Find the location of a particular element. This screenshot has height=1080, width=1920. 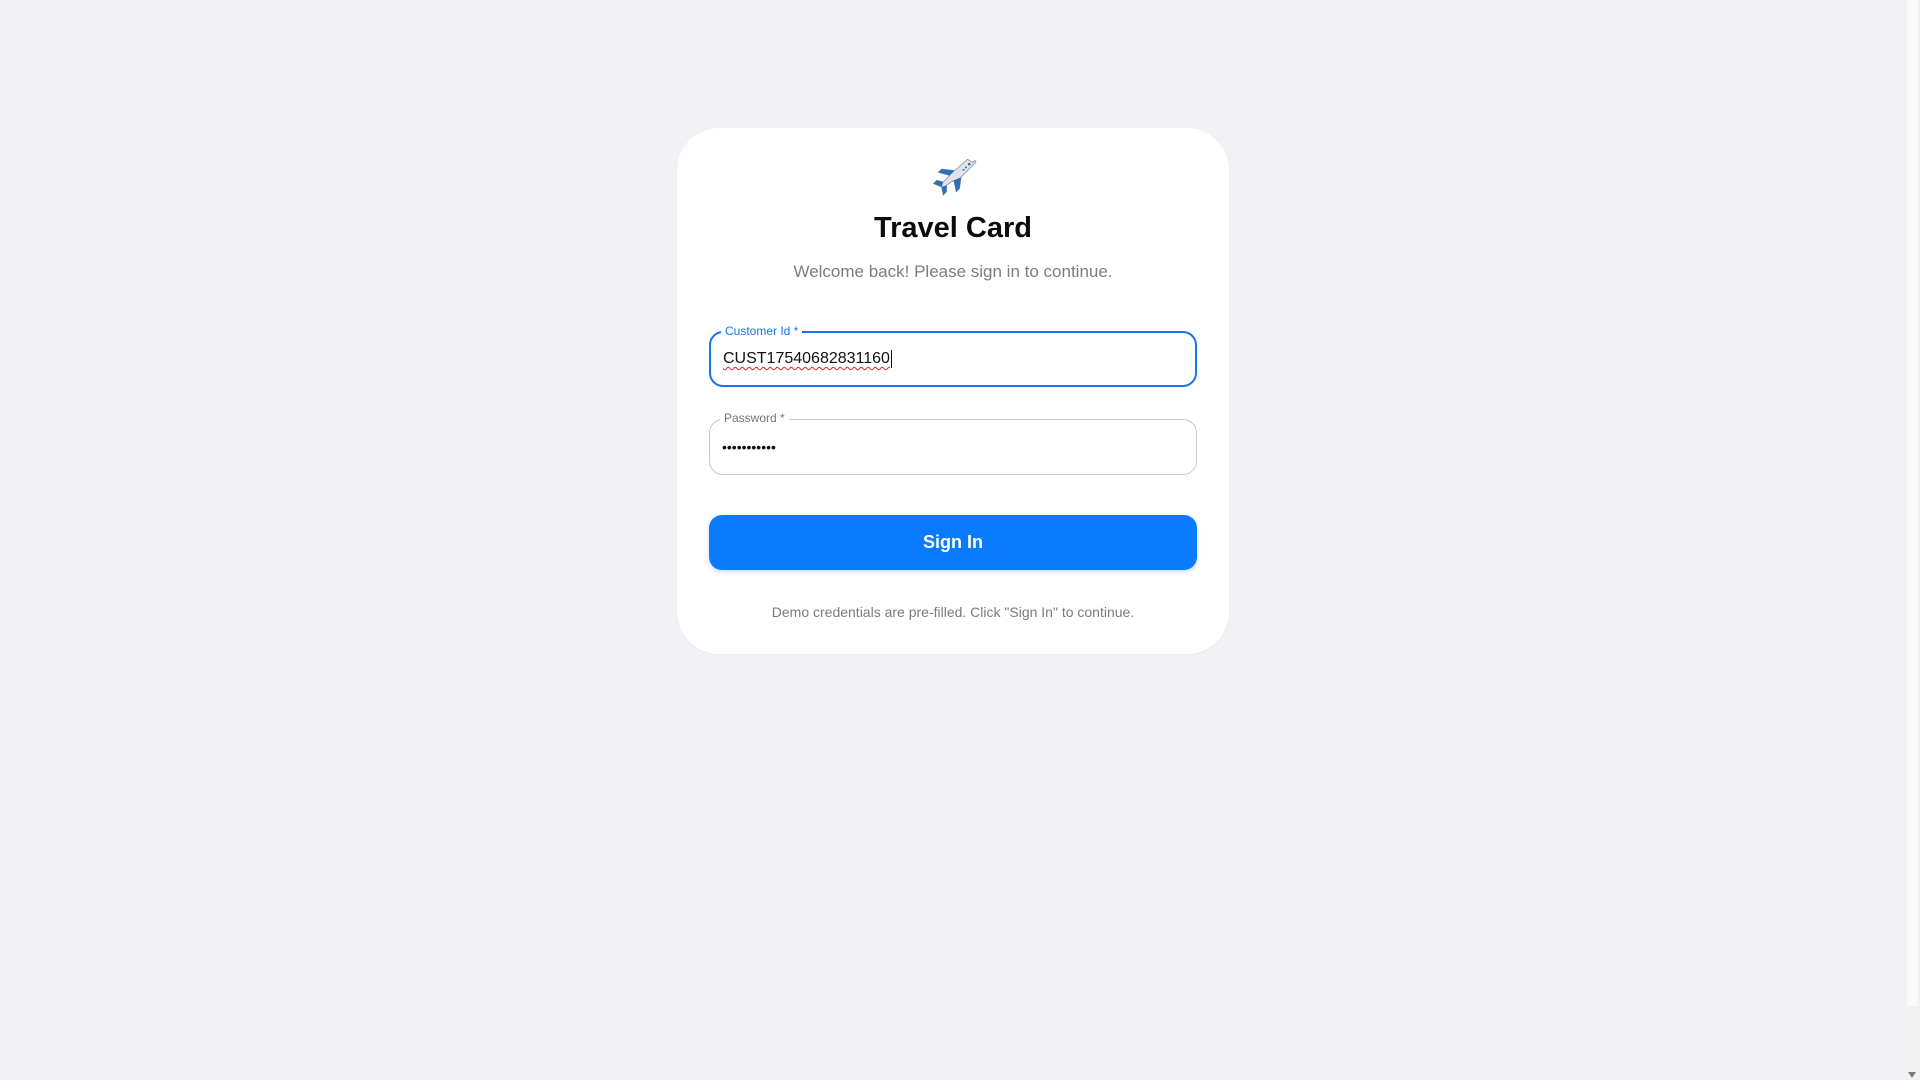

customer-id-field: Customer Id * CUST17540682831160 is located at coordinates (953, 355).